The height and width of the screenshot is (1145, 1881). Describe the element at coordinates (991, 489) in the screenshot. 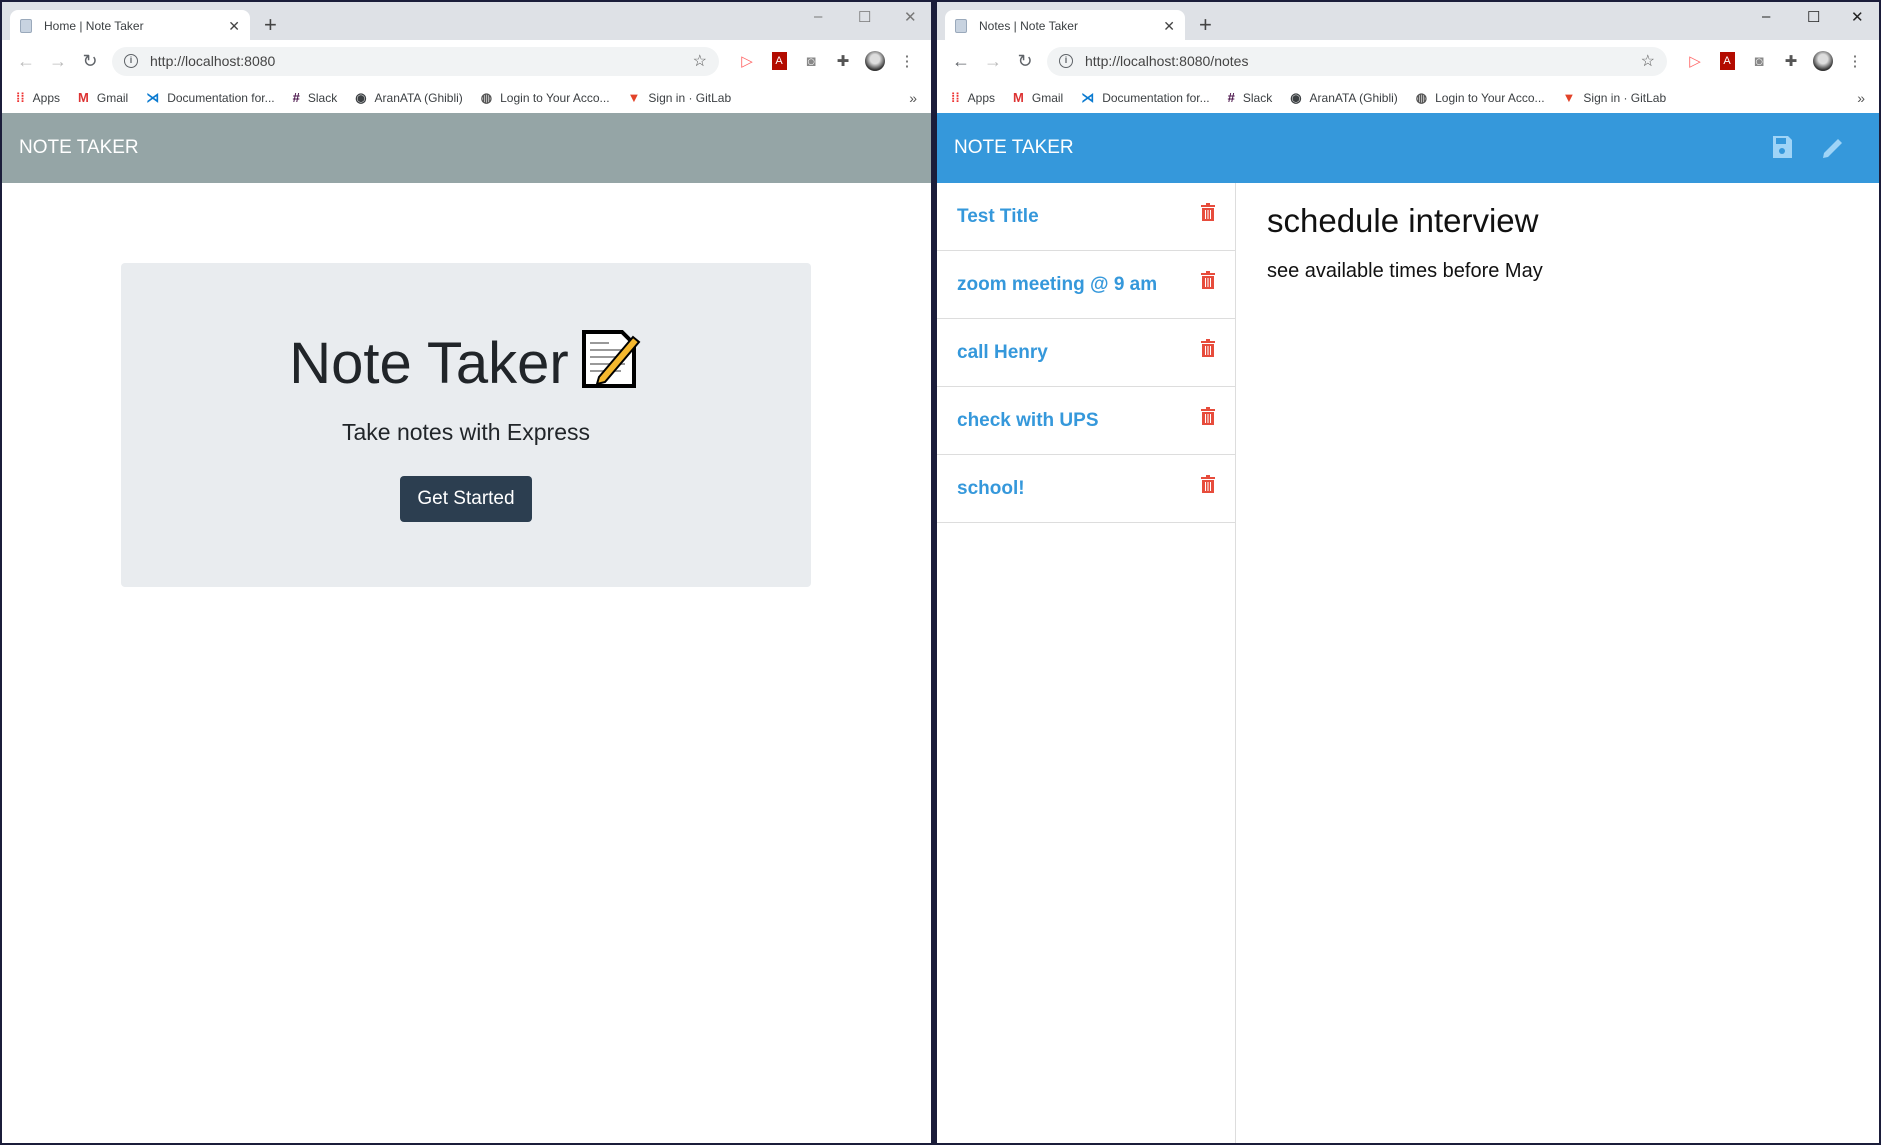

I see `note-title: school!` at that location.